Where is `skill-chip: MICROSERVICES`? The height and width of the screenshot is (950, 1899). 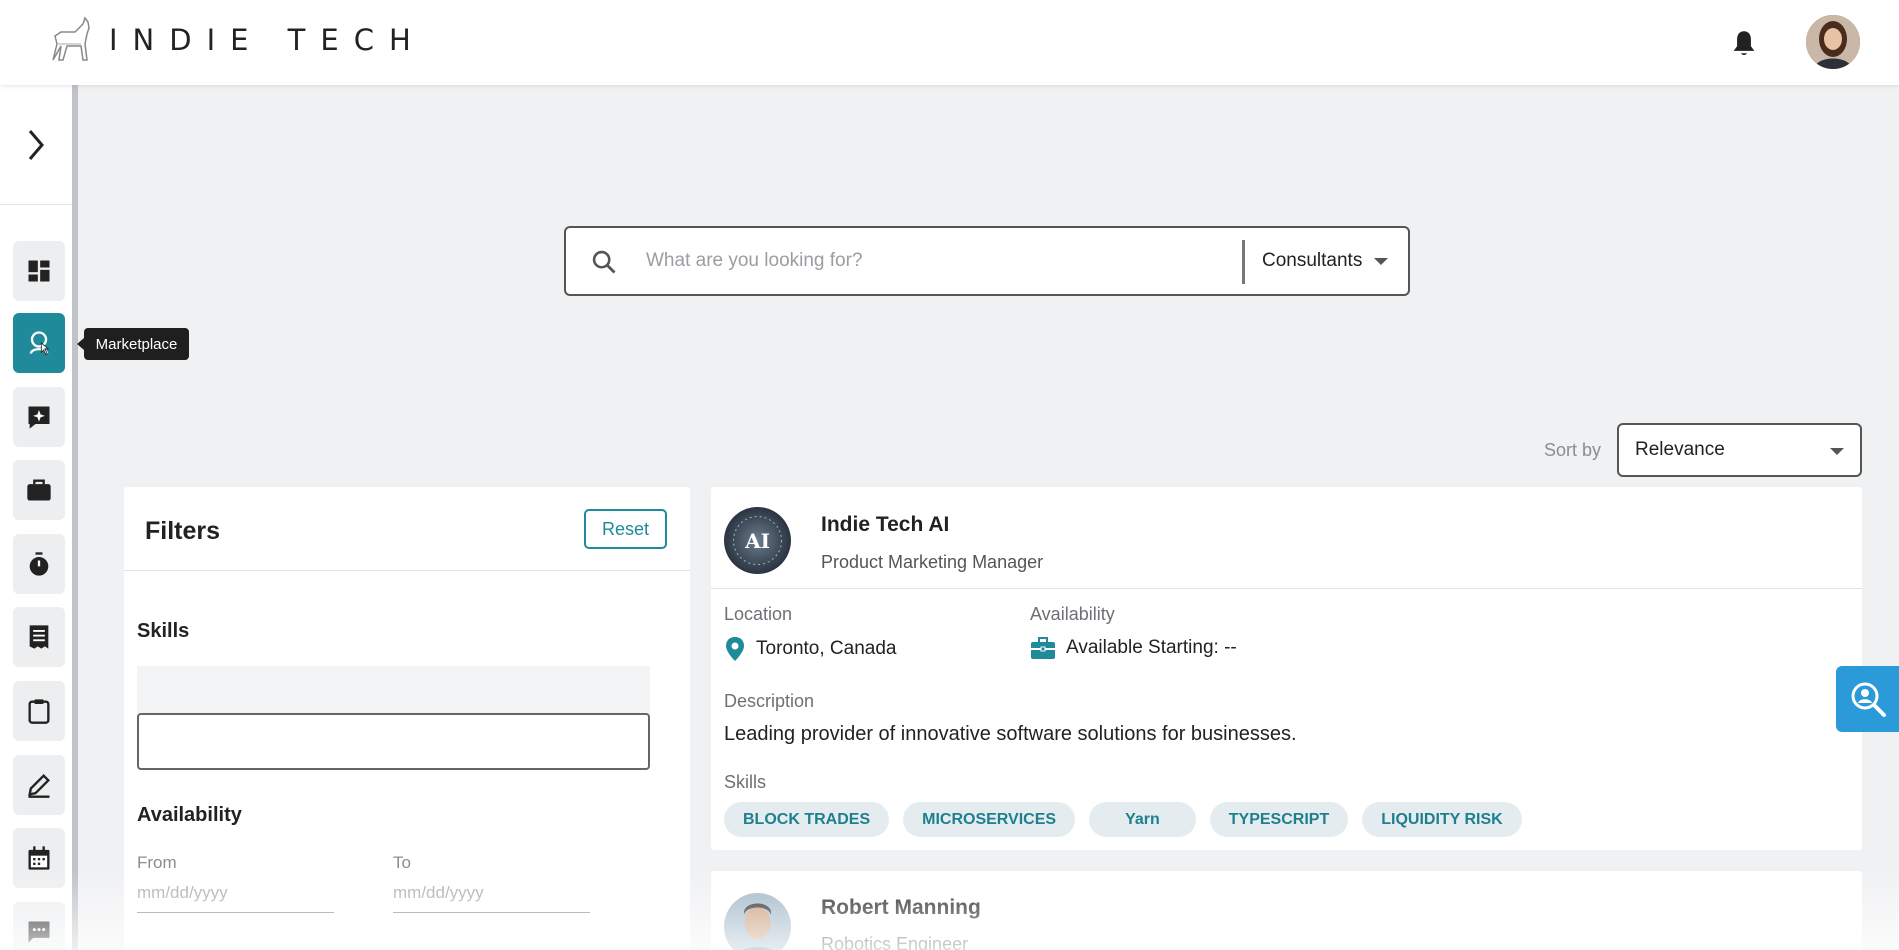 skill-chip: MICROSERVICES is located at coordinates (989, 819).